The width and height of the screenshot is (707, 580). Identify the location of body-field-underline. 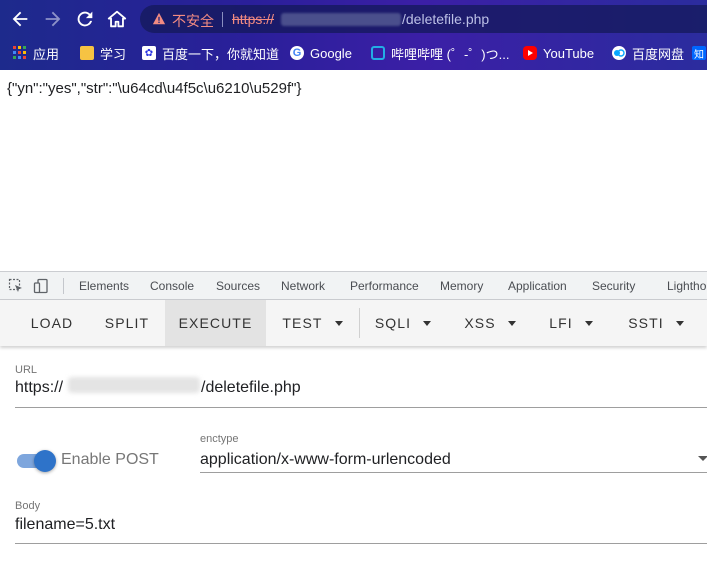
(361, 543).